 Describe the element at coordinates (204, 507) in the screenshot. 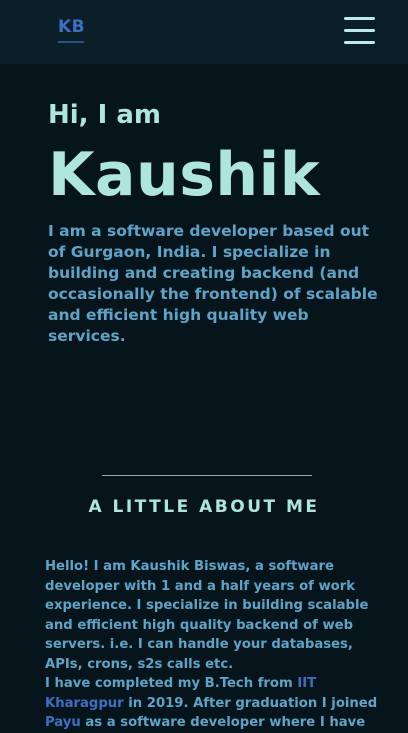

I see `about-section-title: A LITTLE ABOUT ME` at that location.